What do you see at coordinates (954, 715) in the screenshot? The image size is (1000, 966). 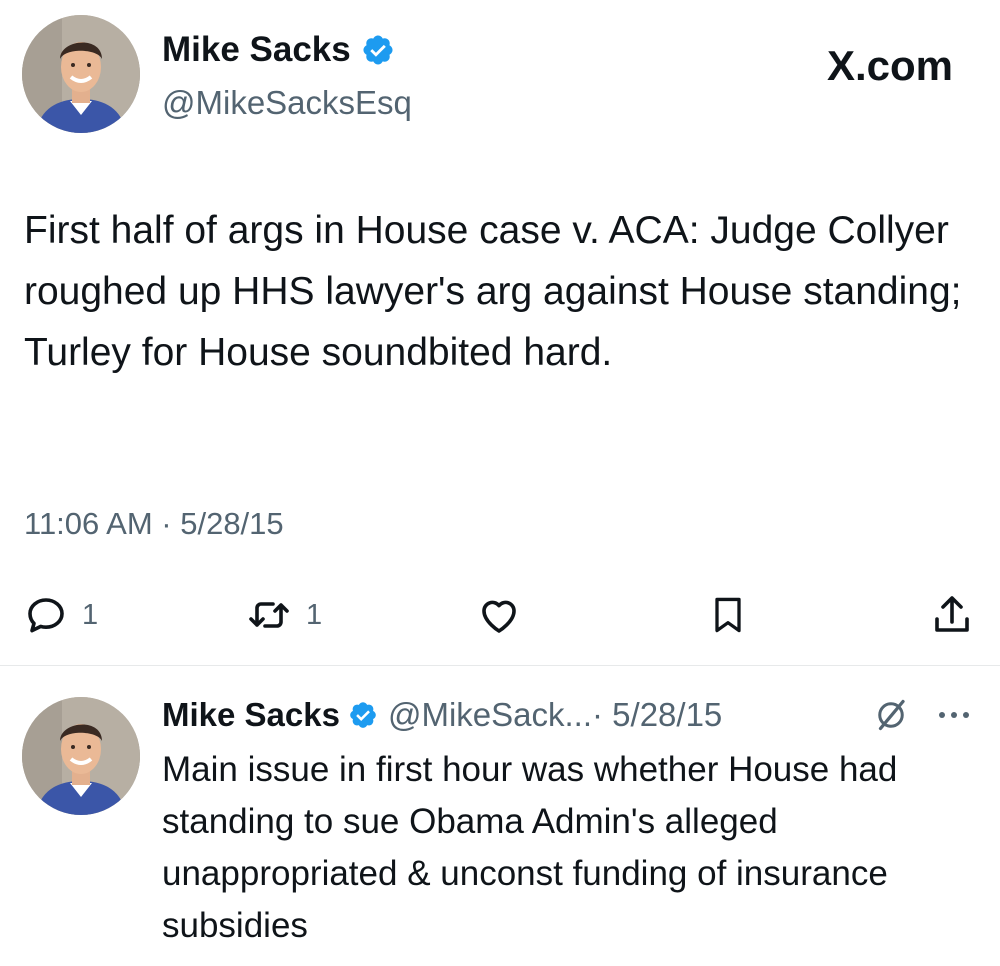 I see `more-icon` at bounding box center [954, 715].